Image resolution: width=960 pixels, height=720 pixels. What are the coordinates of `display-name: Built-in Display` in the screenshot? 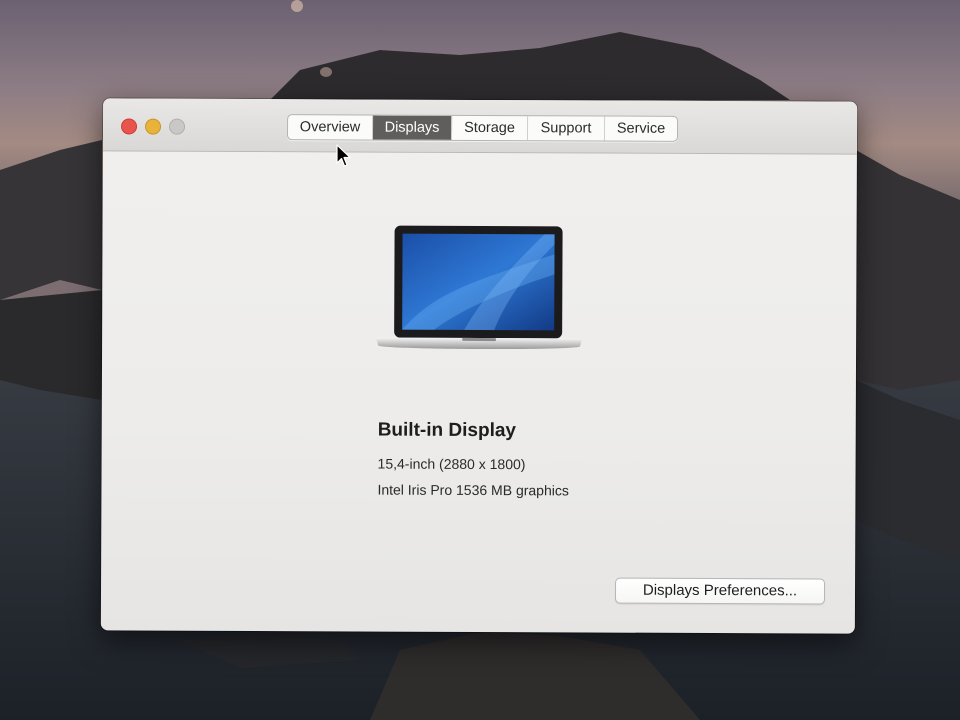 It's located at (447, 430).